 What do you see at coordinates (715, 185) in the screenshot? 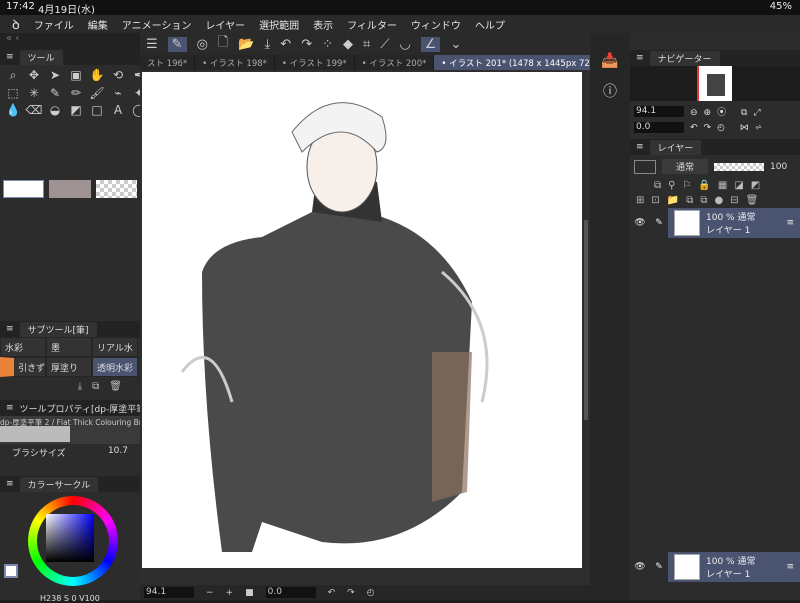
I see `layer-property-icons: ⧉⚲⚐🔒▦◪◩` at bounding box center [715, 185].